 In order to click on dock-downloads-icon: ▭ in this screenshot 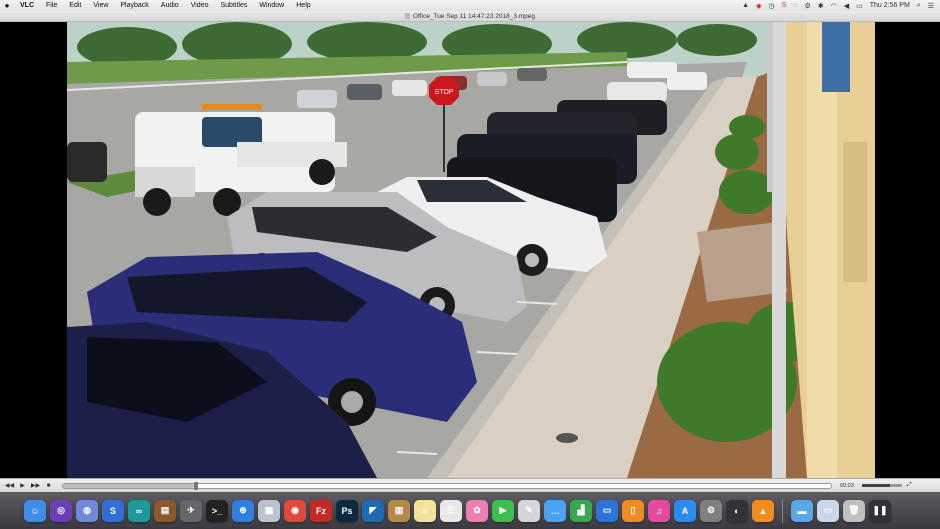, I will do `click(828, 510)`.